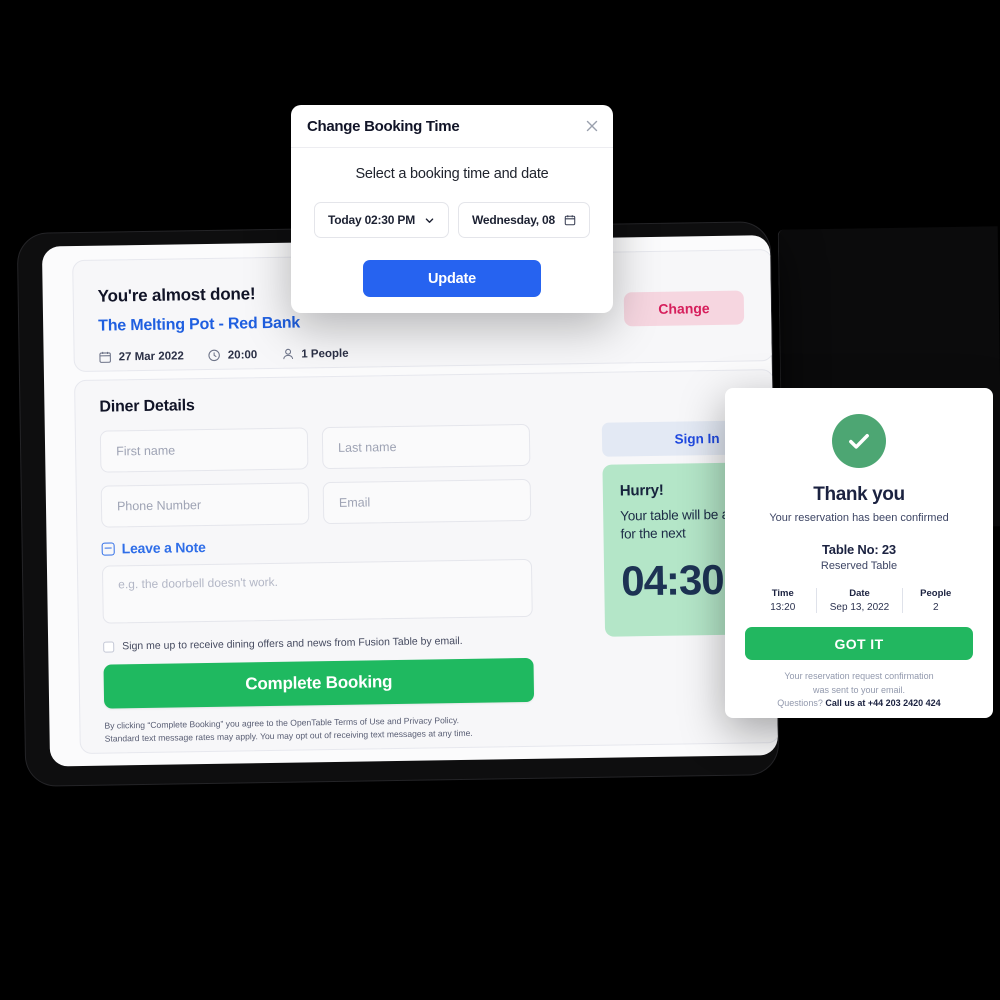 The height and width of the screenshot is (1000, 1000). Describe the element at coordinates (859, 607) in the screenshot. I see `detail-value: Sep 13, 2022` at that location.